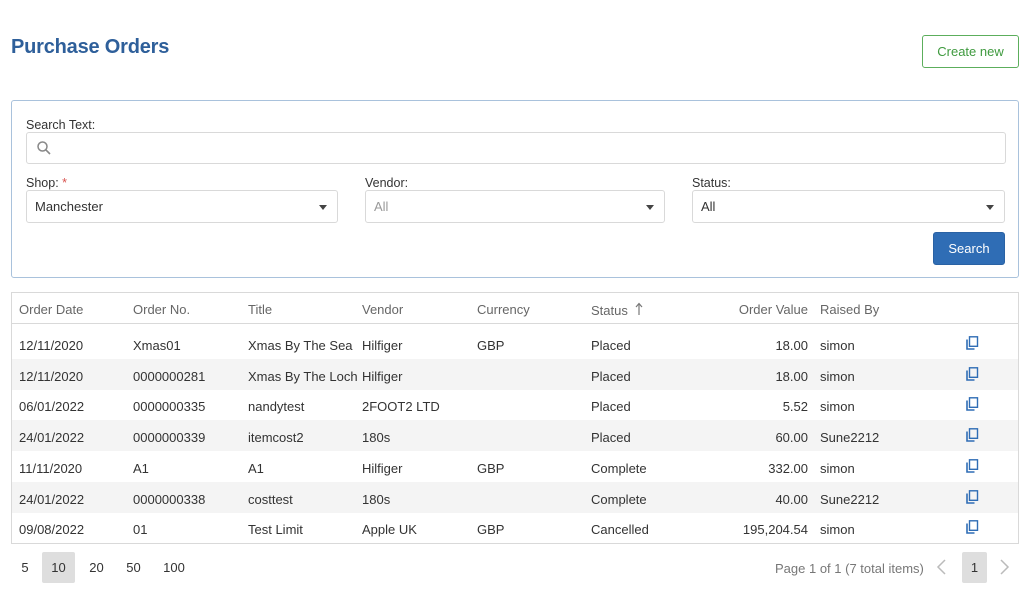 This screenshot has height=611, width=1030. What do you see at coordinates (96, 567) in the screenshot?
I see `page-size-option: 20` at bounding box center [96, 567].